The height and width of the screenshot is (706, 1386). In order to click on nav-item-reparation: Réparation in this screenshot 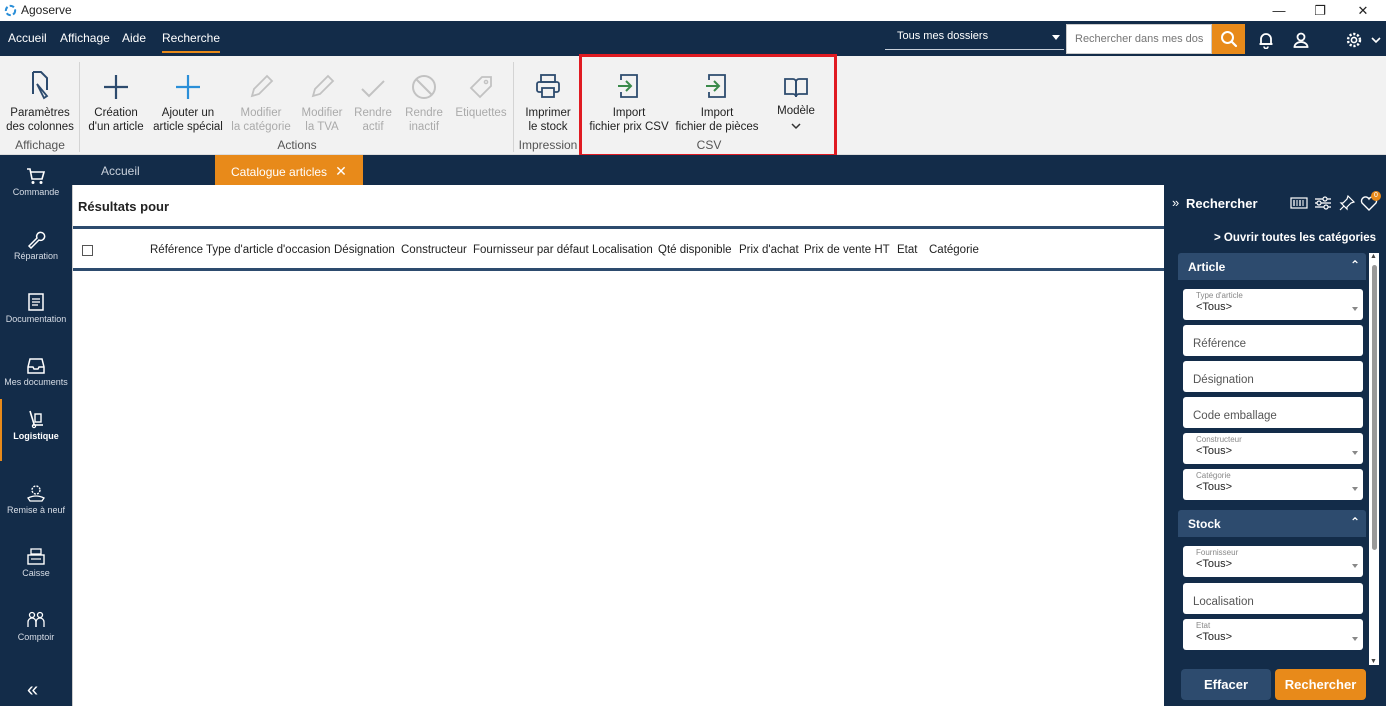, I will do `click(36, 249)`.